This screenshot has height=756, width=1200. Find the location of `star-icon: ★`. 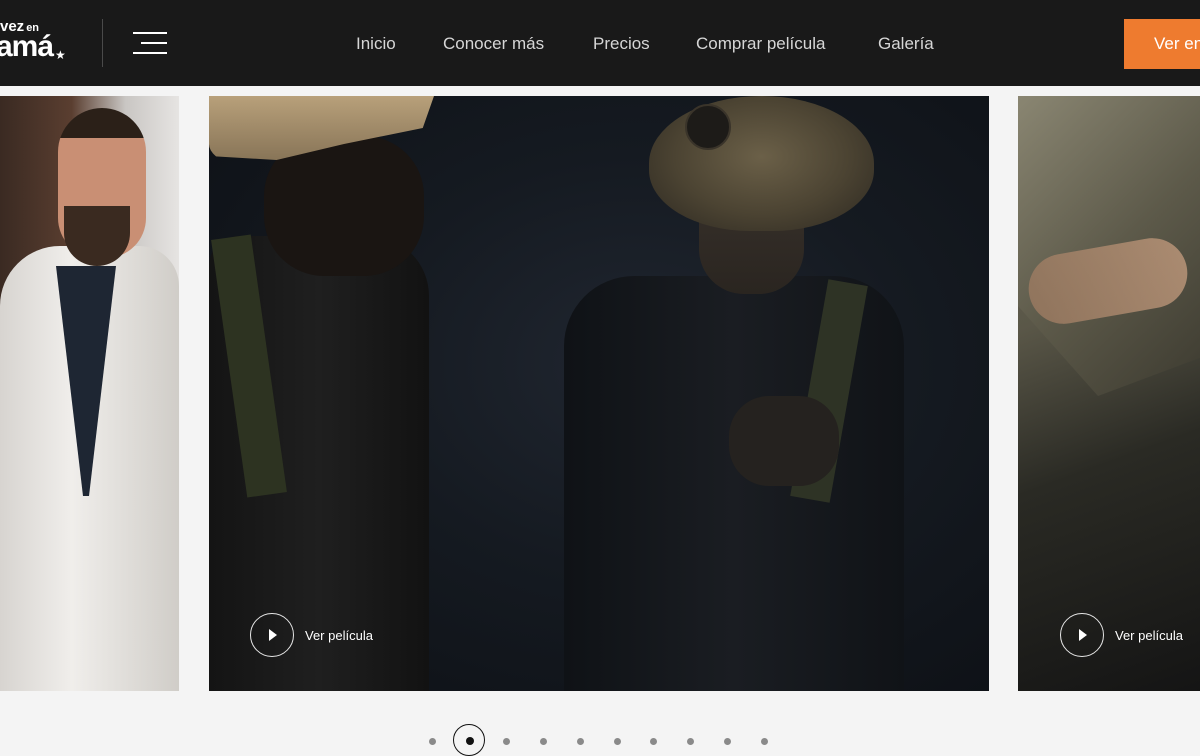

star-icon: ★ is located at coordinates (60, 55).